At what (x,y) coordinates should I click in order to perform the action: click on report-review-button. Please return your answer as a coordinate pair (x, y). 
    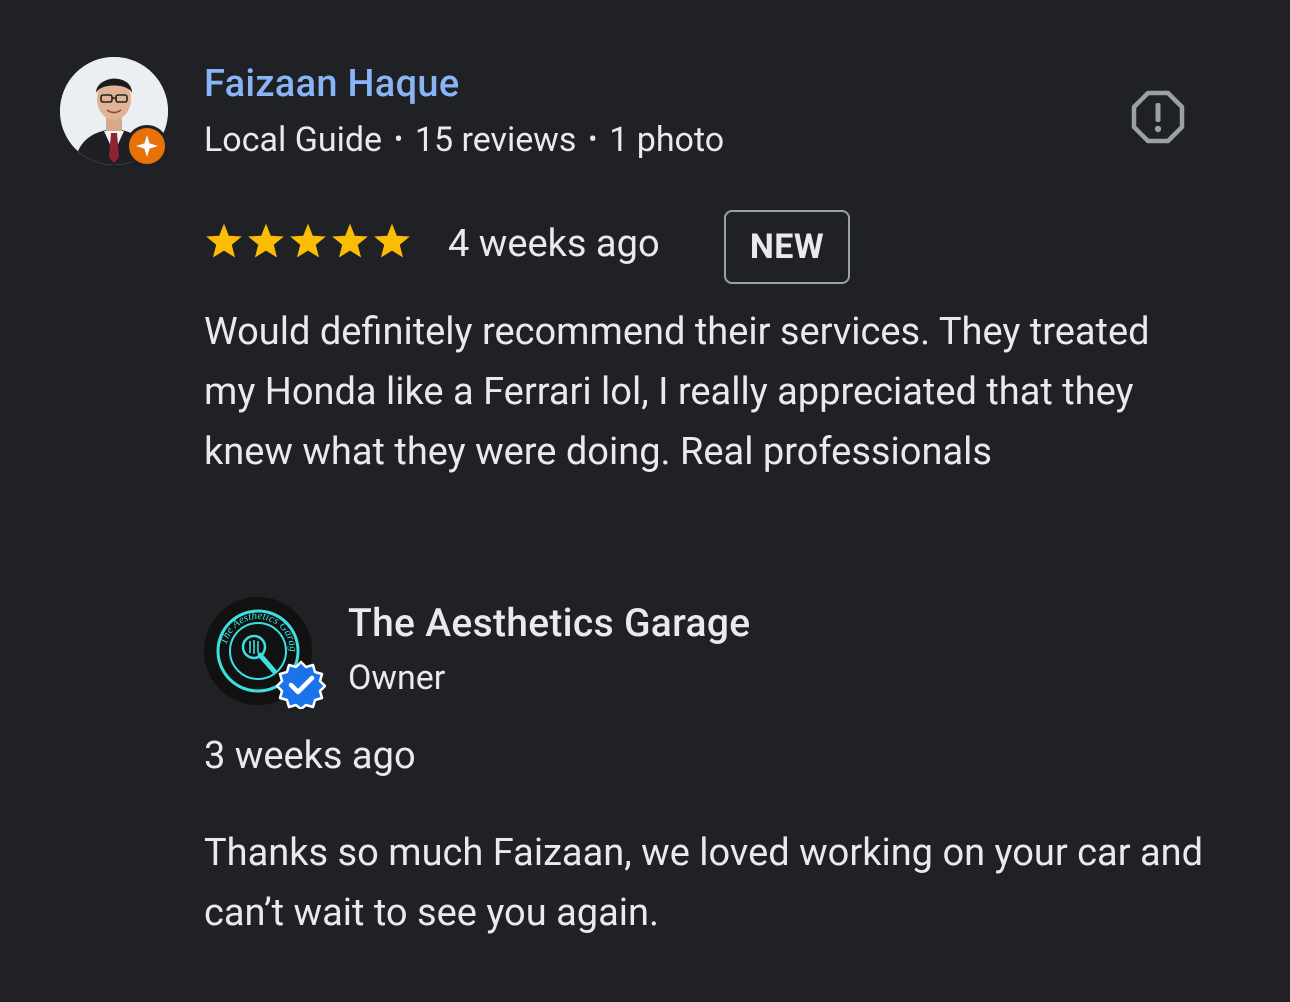
    Looking at the image, I should click on (1158, 117).